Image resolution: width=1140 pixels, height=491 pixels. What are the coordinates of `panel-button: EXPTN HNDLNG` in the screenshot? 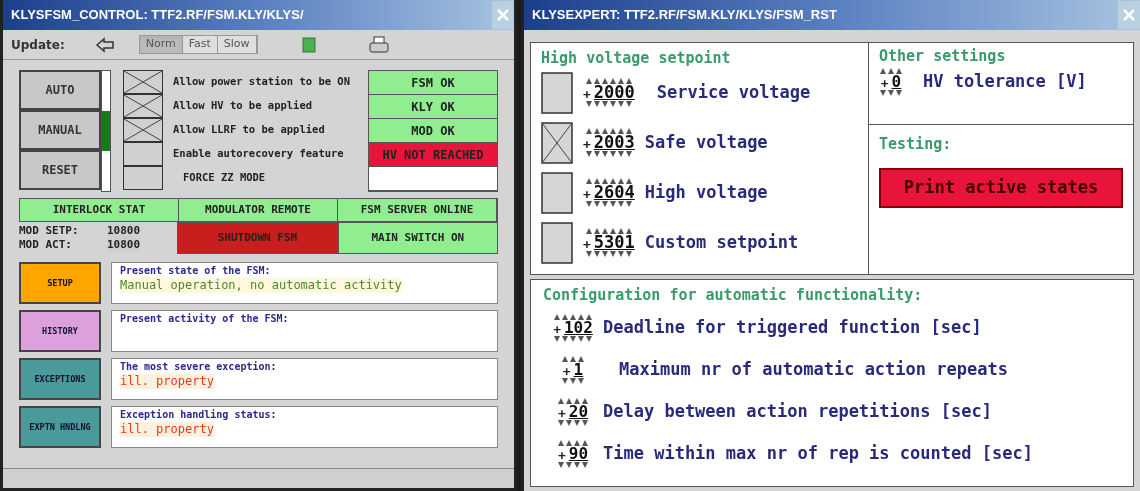 It's located at (60, 427).